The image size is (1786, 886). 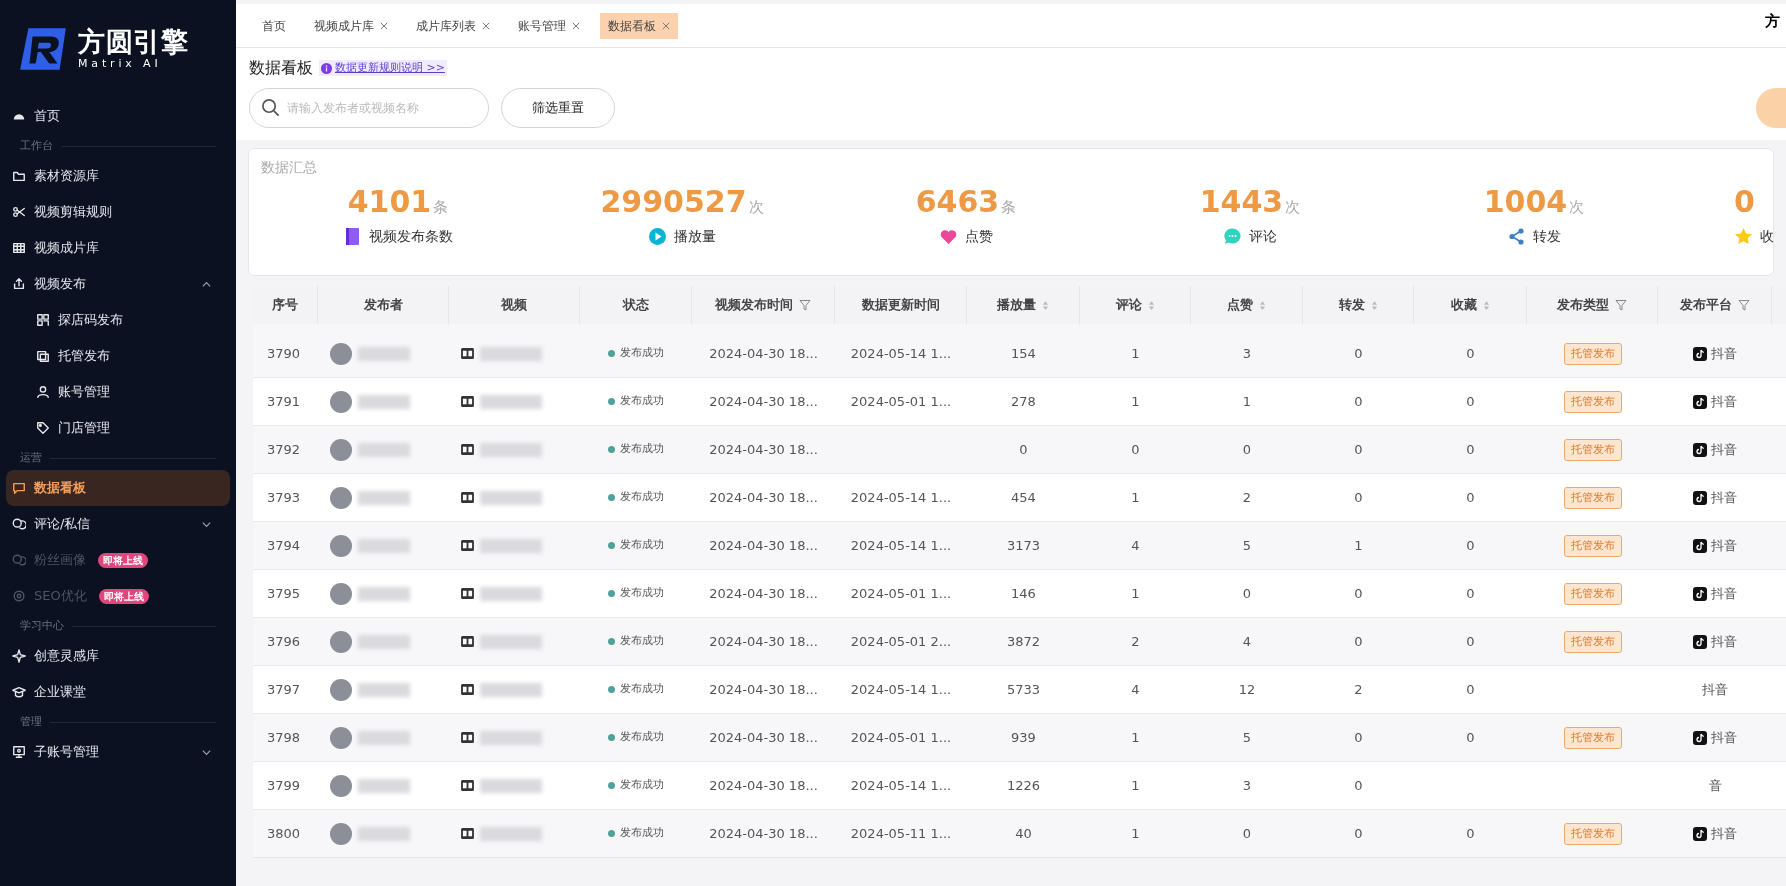 I want to click on nav-item: 视频发布, so click(x=118, y=284).